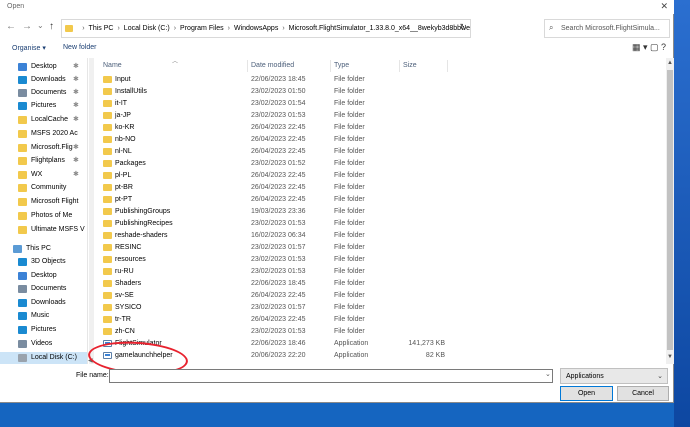  I want to click on sidebar-item: Videos, so click(43, 344).